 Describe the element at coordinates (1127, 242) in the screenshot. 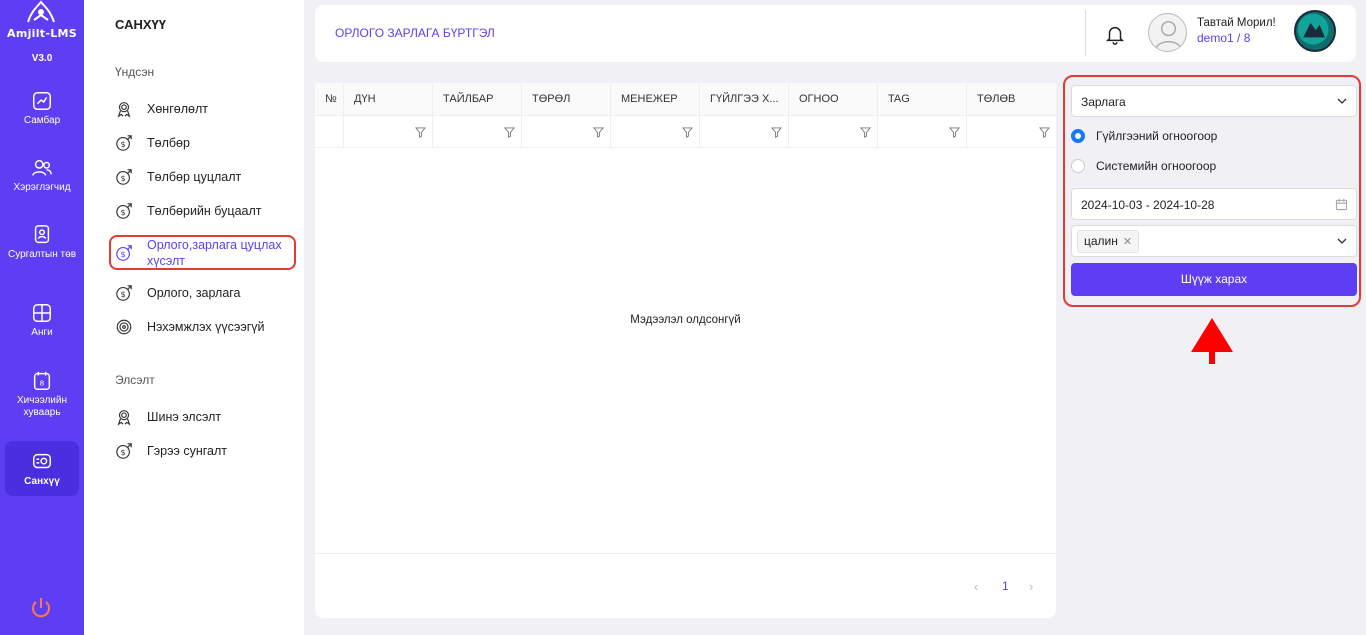

I see `close-icon: ✕` at that location.